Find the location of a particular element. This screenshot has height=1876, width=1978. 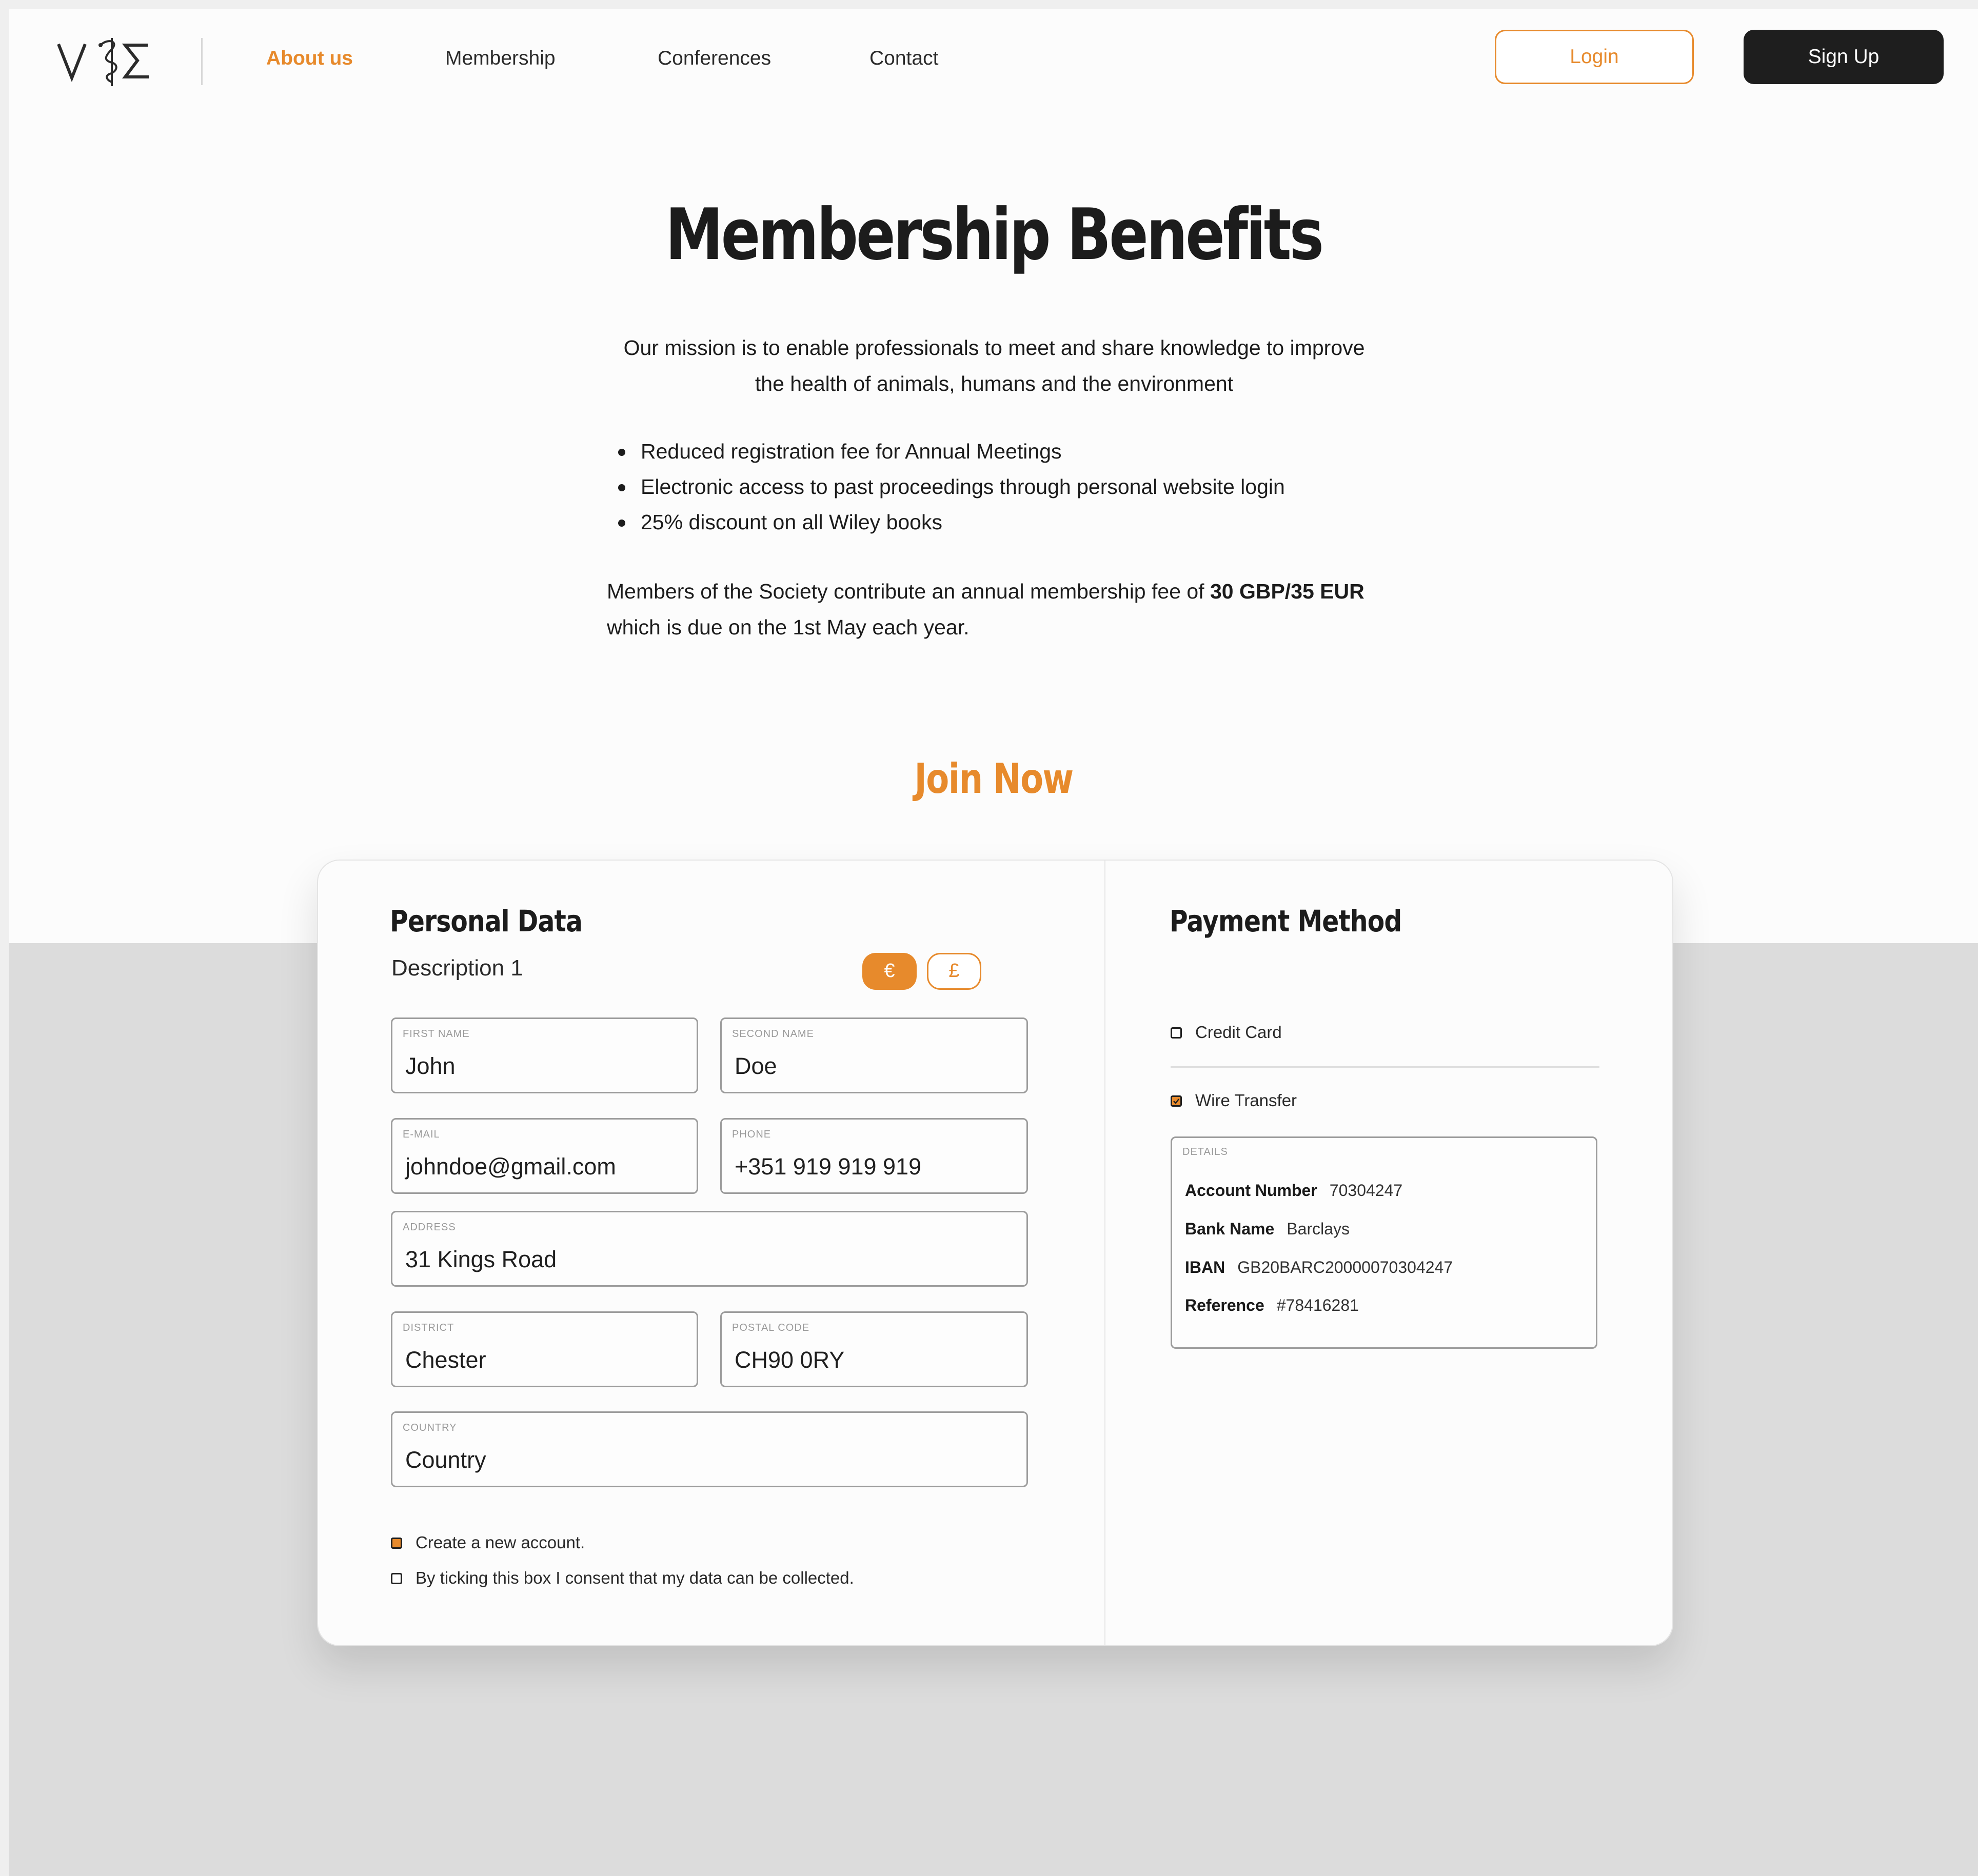

first-name-value: John is located at coordinates (430, 1066).